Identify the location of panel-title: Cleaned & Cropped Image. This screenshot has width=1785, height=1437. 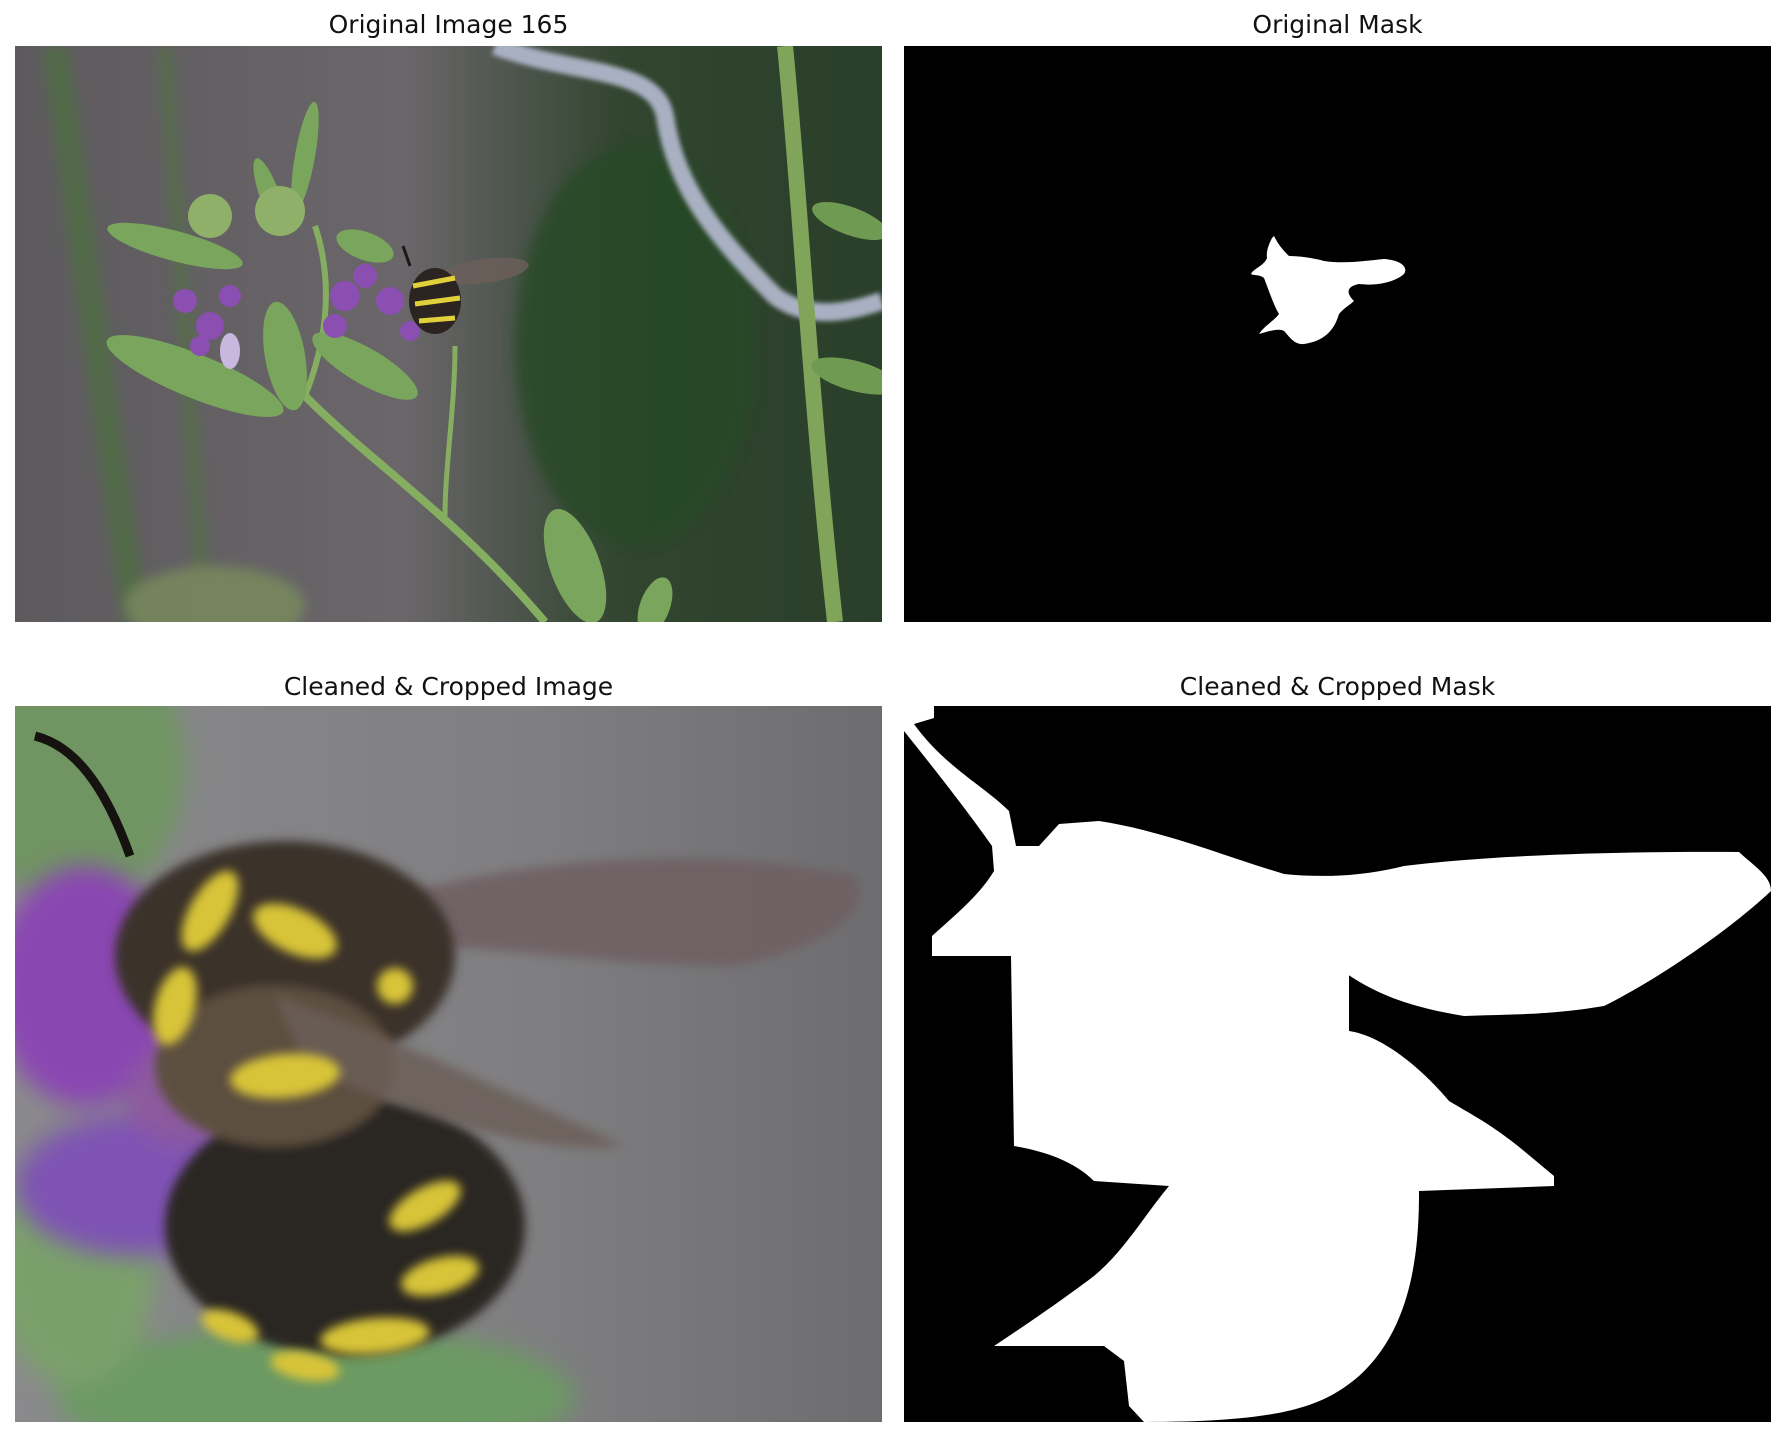
(448, 686).